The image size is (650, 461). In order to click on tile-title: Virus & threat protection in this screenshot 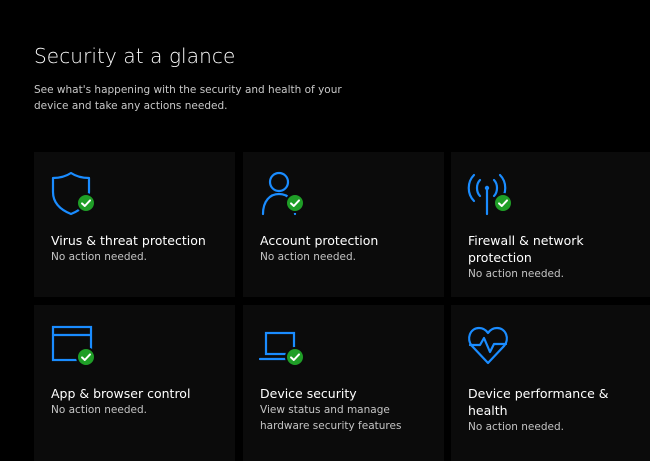, I will do `click(128, 240)`.